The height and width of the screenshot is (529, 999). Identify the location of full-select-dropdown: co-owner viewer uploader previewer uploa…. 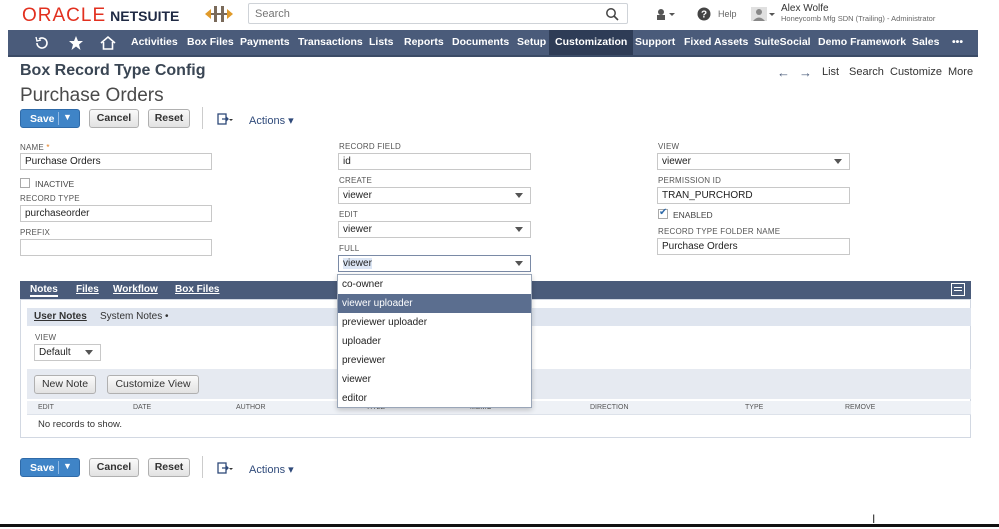
(434, 341).